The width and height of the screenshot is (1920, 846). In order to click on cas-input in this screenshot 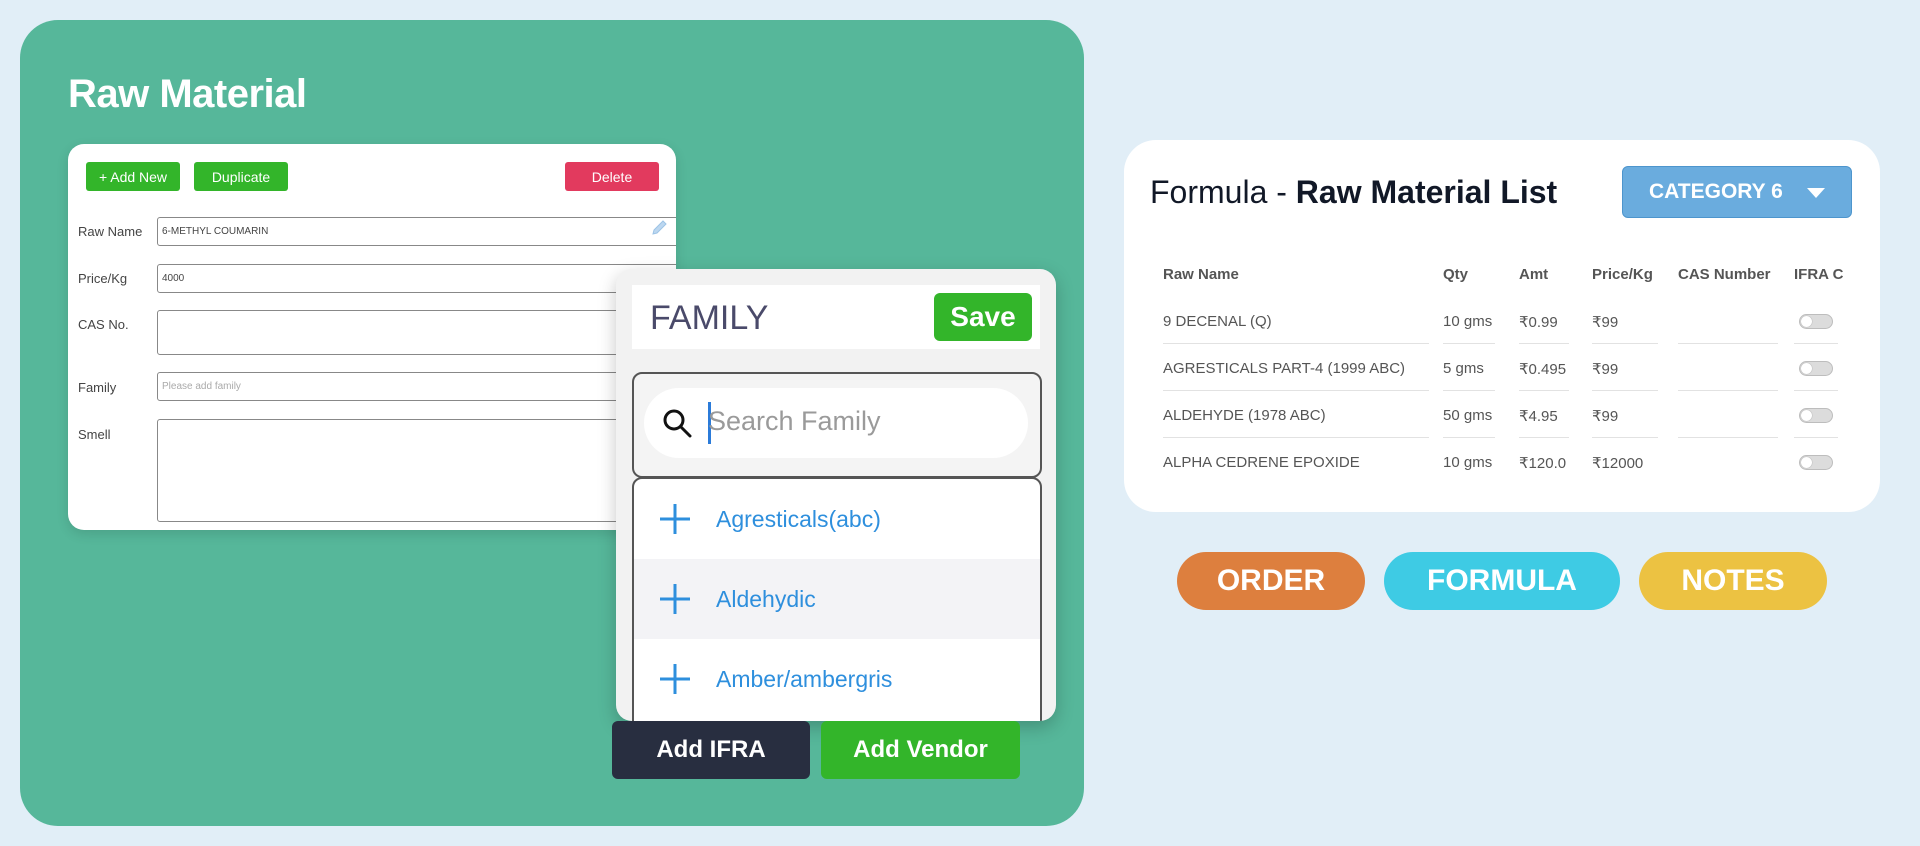, I will do `click(416, 332)`.